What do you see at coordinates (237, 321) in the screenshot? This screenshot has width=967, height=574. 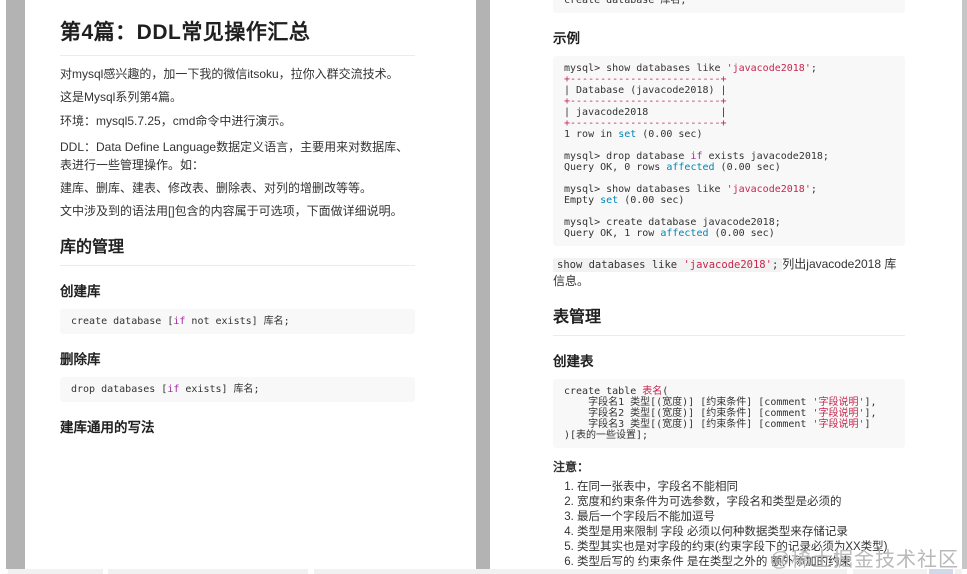 I see `code-create-database: create database [if not exists] 库名;` at bounding box center [237, 321].